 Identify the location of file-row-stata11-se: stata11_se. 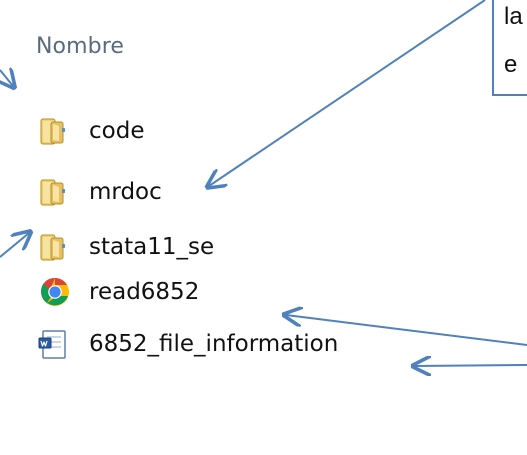
(125, 247).